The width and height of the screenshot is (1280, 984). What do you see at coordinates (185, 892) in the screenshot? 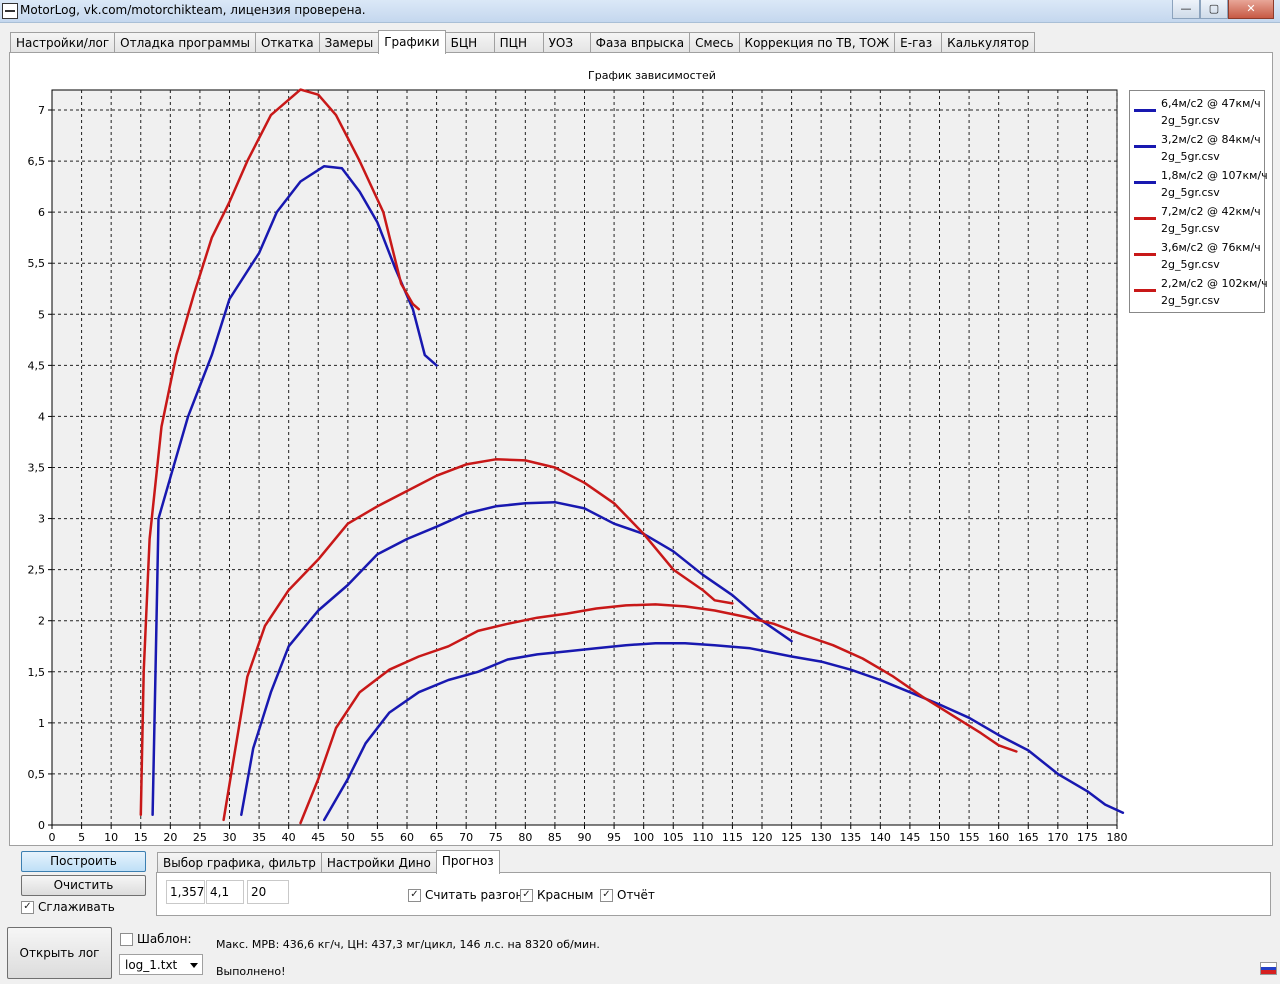
I see `forecast-field-1: 1,357` at bounding box center [185, 892].